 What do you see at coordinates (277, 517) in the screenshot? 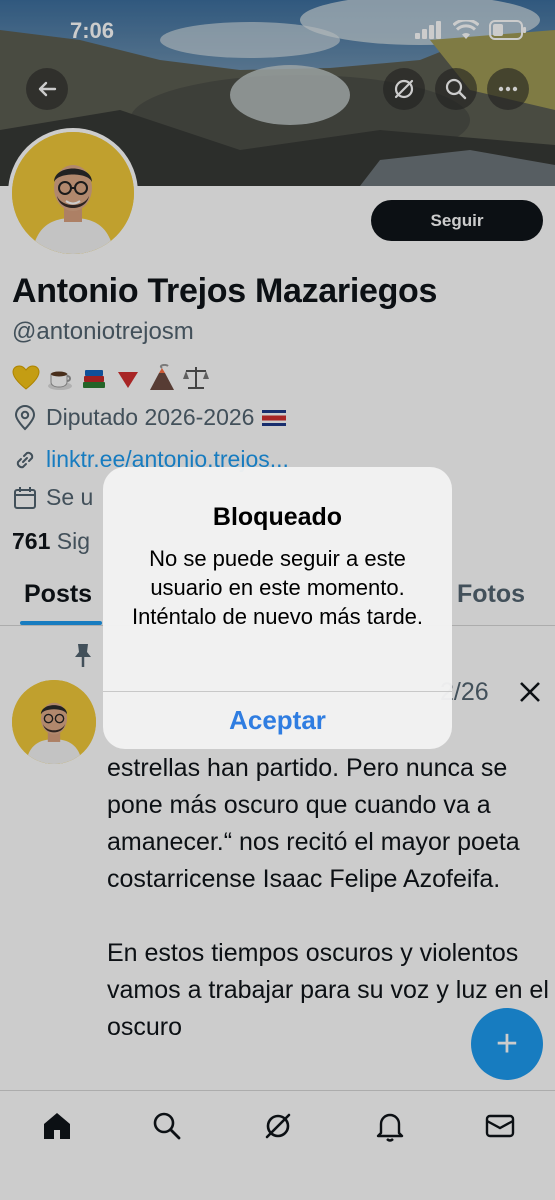
I see `alert-title: Bloqueado` at bounding box center [277, 517].